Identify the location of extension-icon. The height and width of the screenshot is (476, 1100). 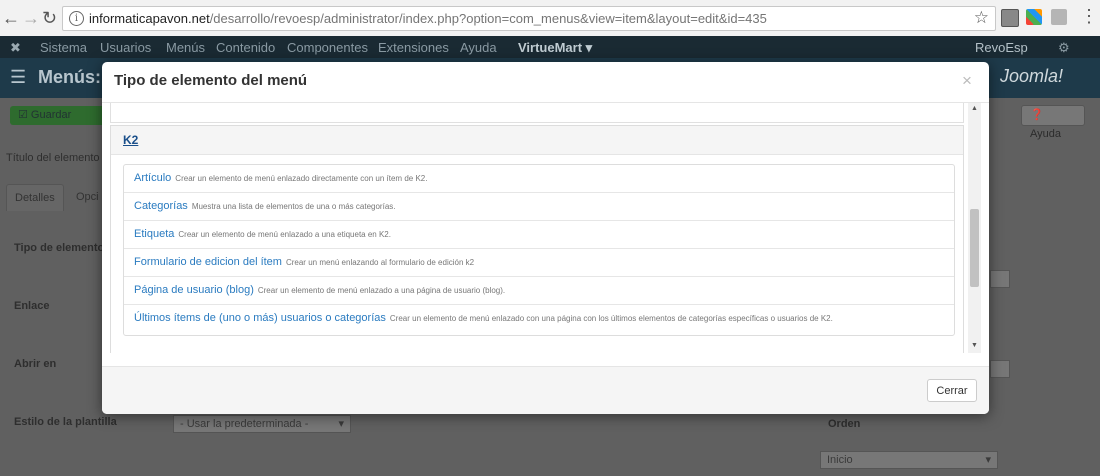
(1059, 17).